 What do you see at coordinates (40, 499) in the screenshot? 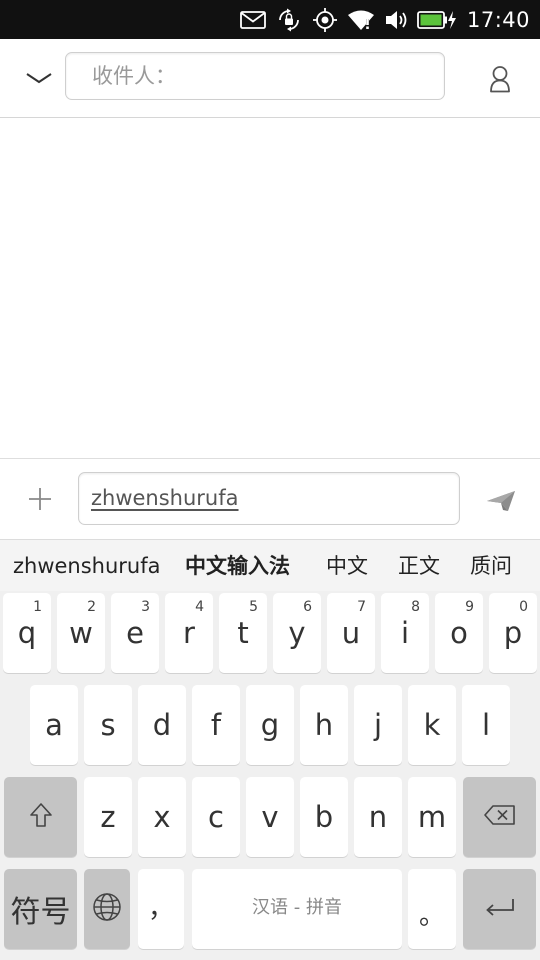
I see `add-attachment-icon` at bounding box center [40, 499].